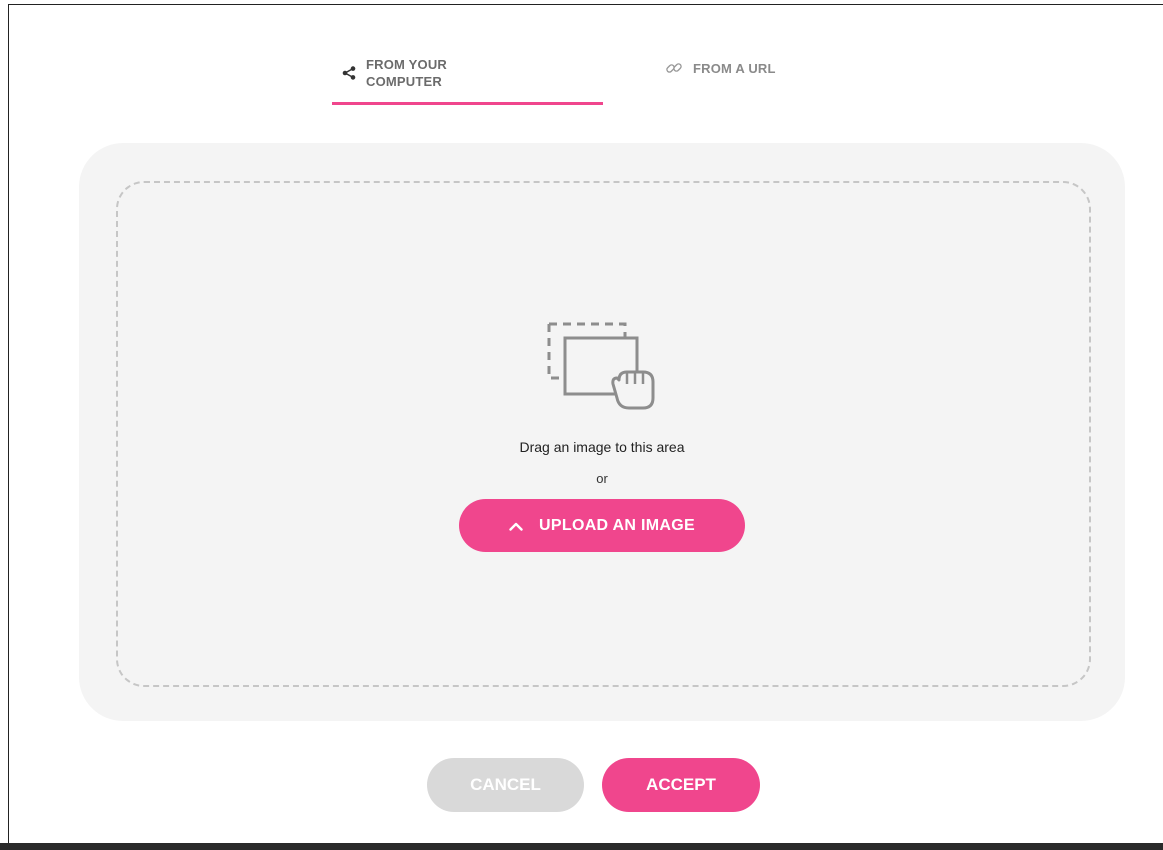 This screenshot has height=850, width=1163. I want to click on tab-from-computer-label: FROM YOUR COMPUTER, so click(407, 73).